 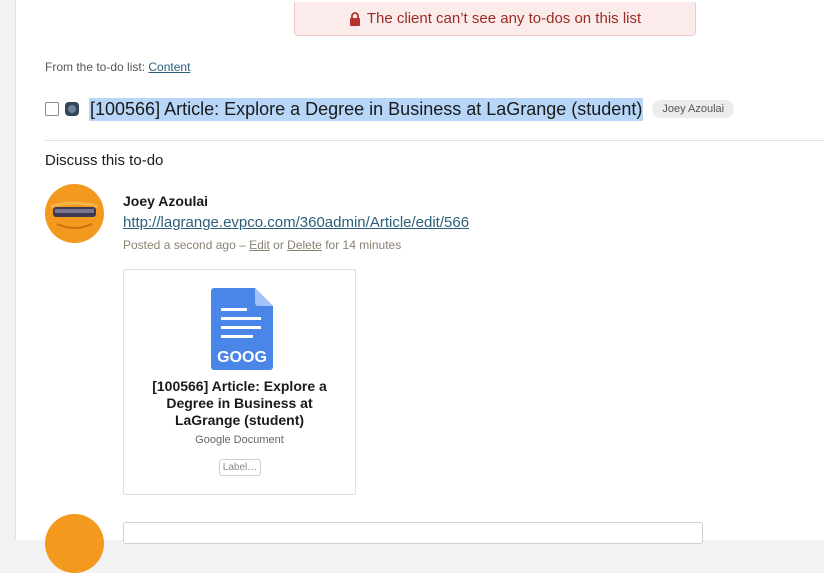 What do you see at coordinates (278, 245) in the screenshot?
I see `or-text: or` at bounding box center [278, 245].